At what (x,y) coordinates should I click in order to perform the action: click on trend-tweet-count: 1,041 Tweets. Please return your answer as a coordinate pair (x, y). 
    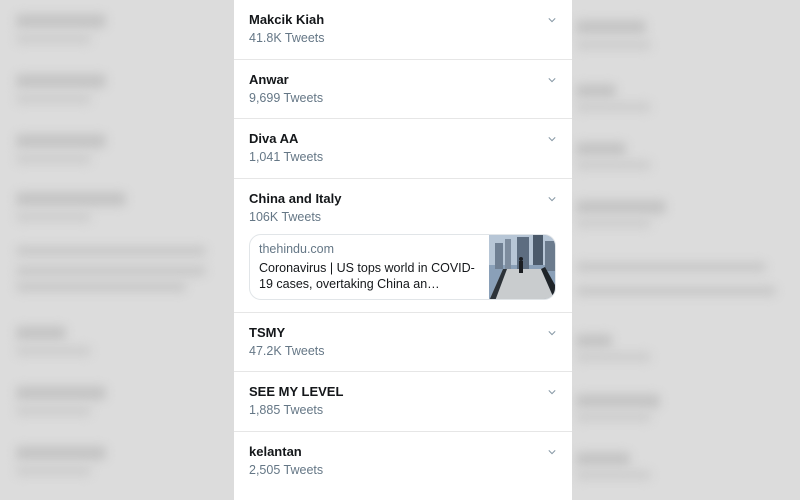
    Looking at the image, I should click on (286, 157).